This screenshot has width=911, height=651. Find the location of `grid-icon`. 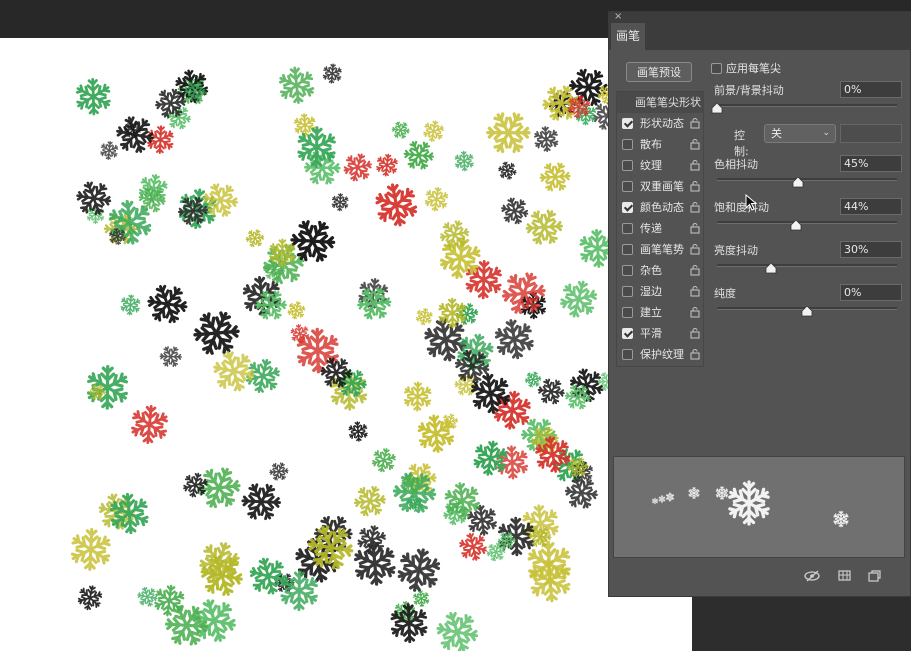

grid-icon is located at coordinates (846, 576).